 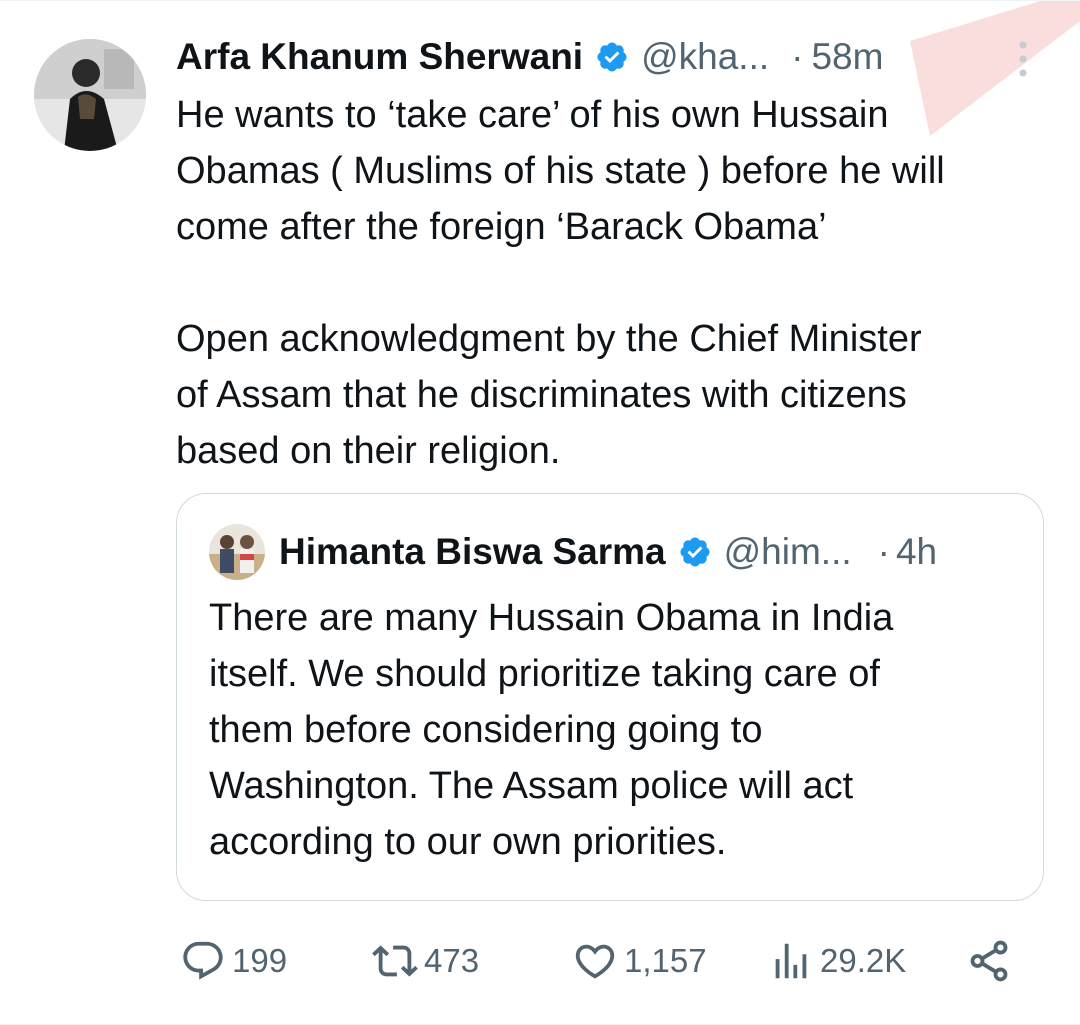 What do you see at coordinates (1023, 59) in the screenshot?
I see `more-vertical-icon` at bounding box center [1023, 59].